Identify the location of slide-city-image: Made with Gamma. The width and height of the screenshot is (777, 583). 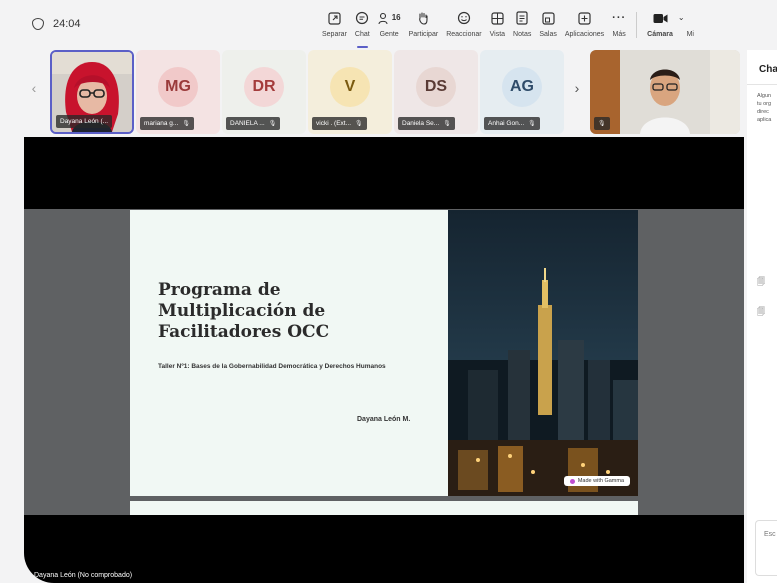
(543, 353).